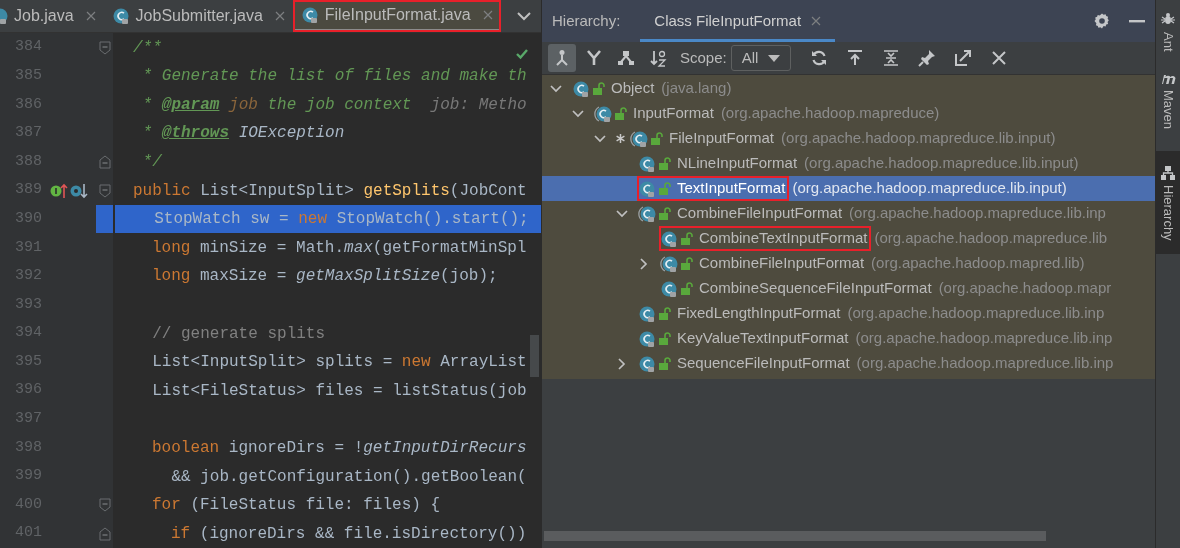  I want to click on tree-item: SequenceFileInputFormat (org.apache.hadoop.mapreduce.lib.inp, so click(848, 363).